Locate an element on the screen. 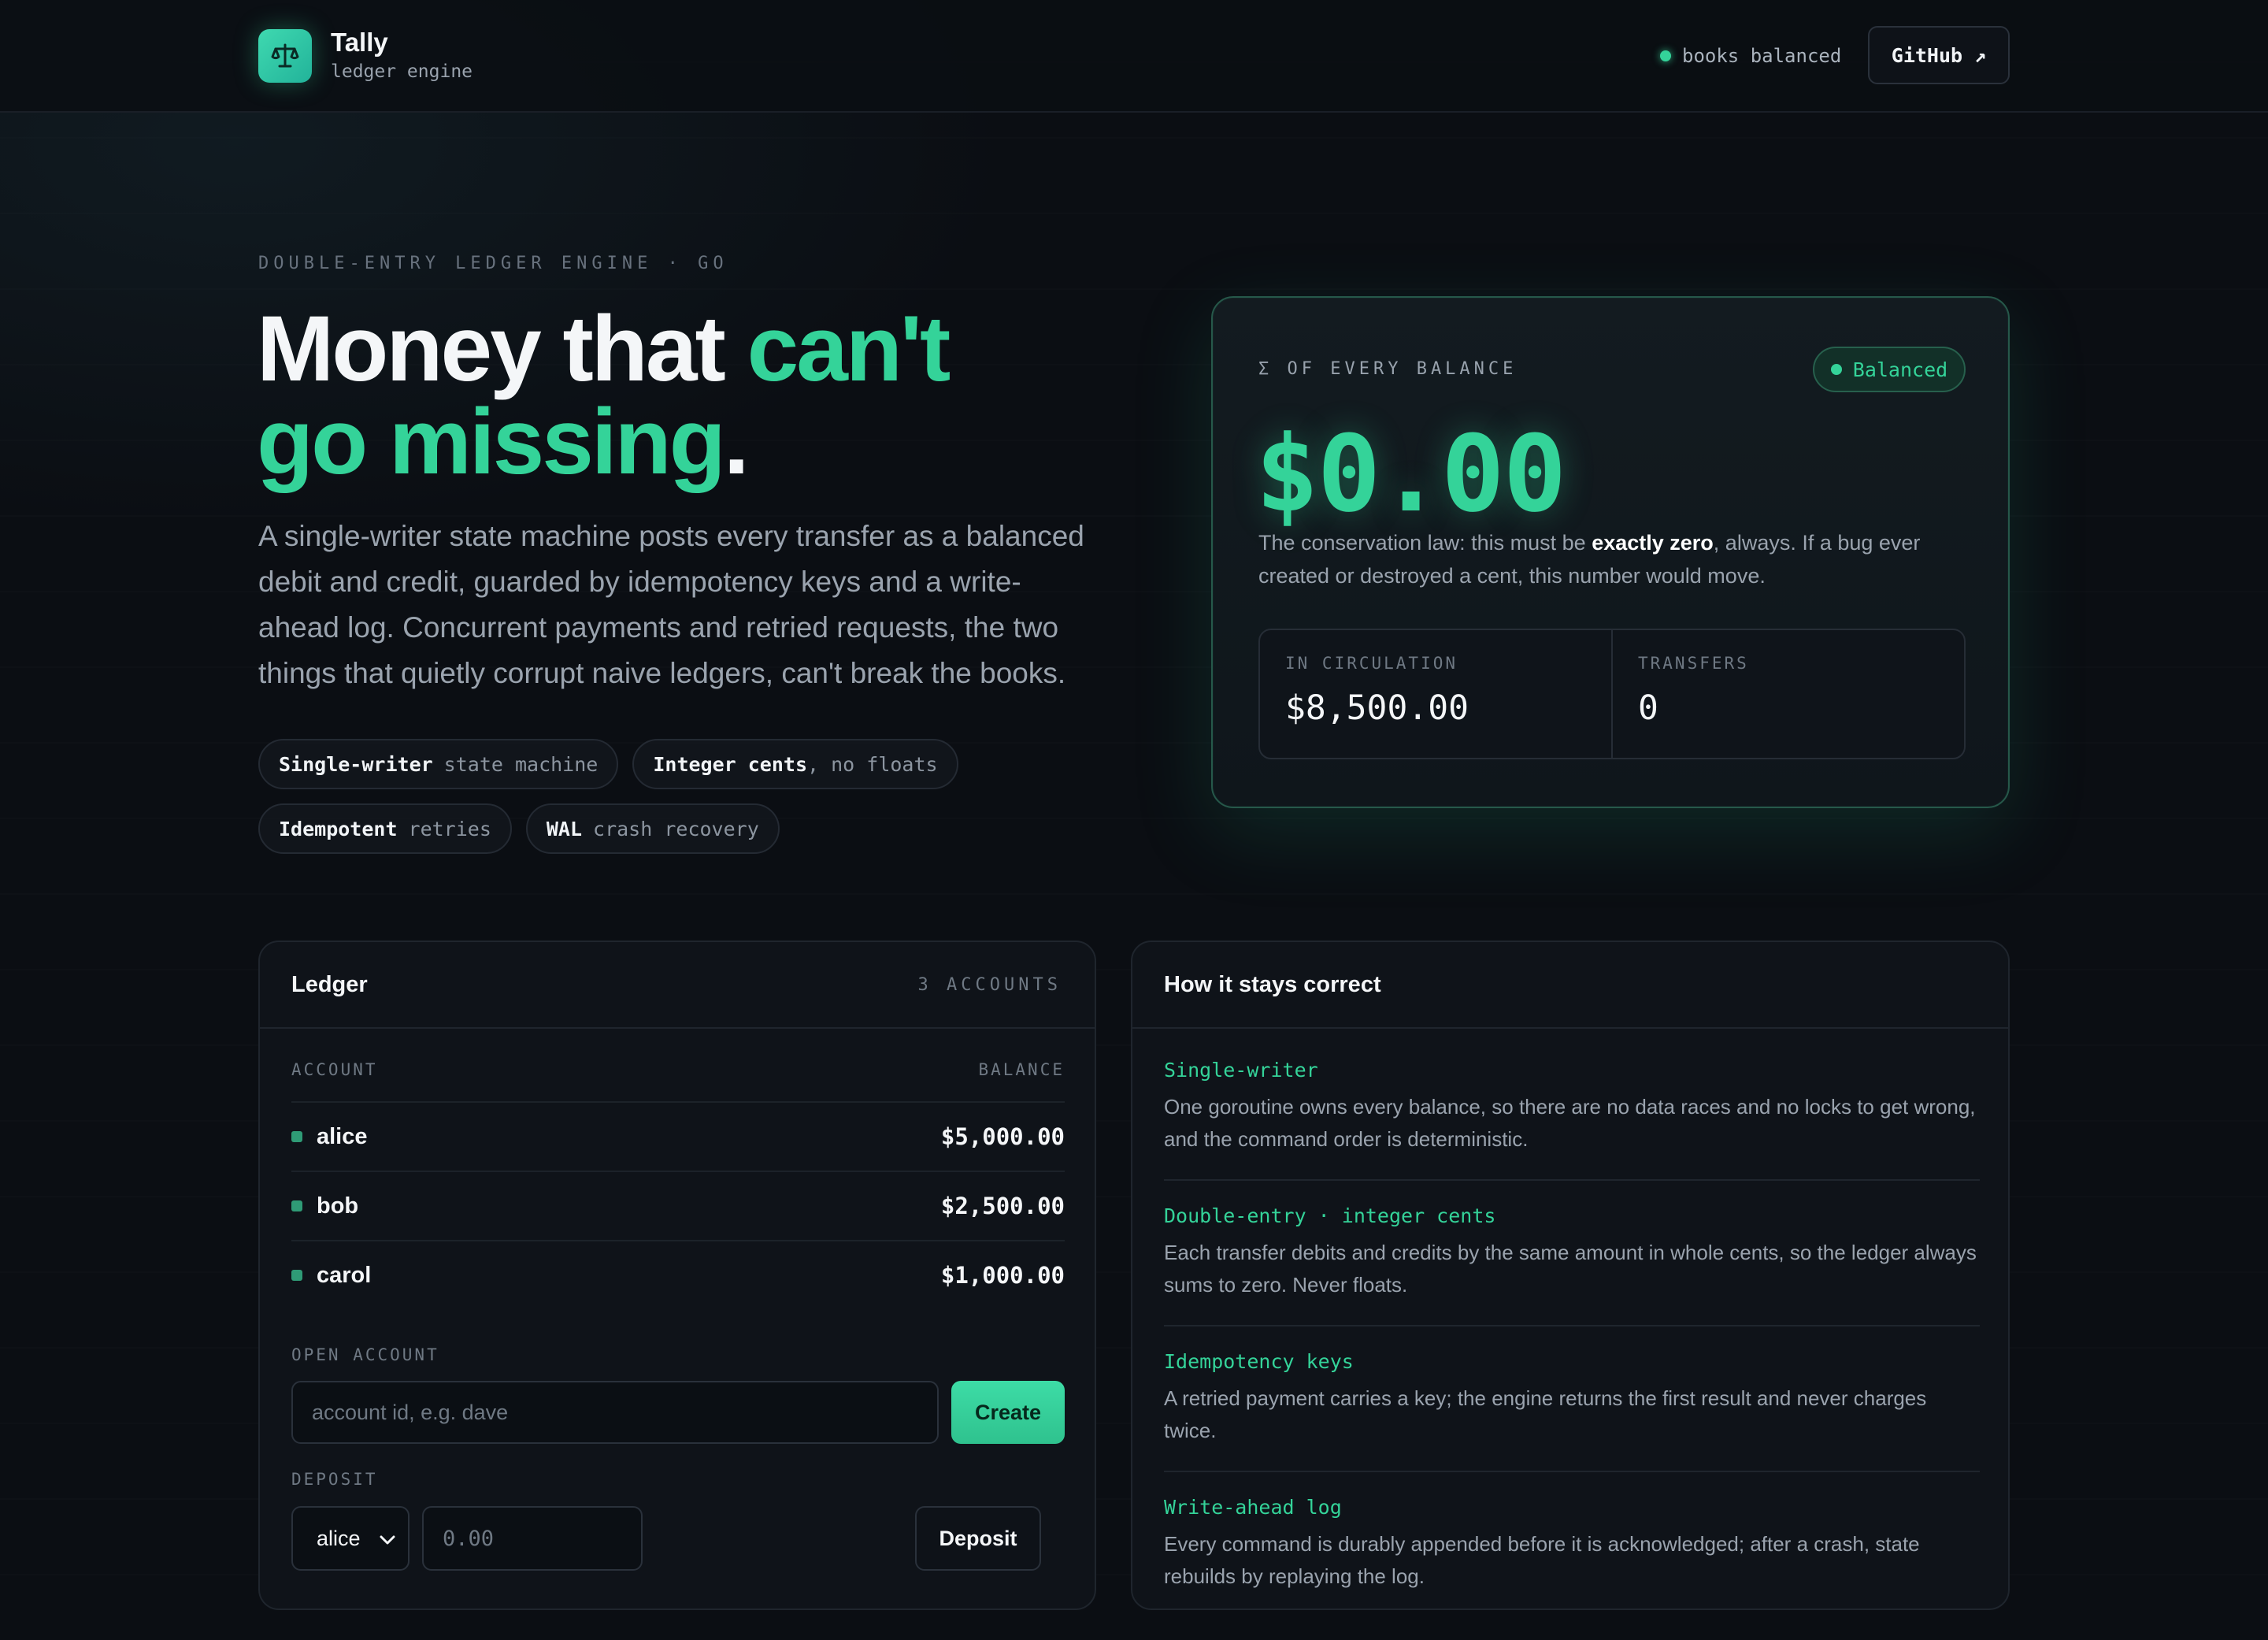 The image size is (2268, 1640). balance-stats: IN CIRCULATION $8,500.00 TRANSFERS 0 is located at coordinates (1612, 694).